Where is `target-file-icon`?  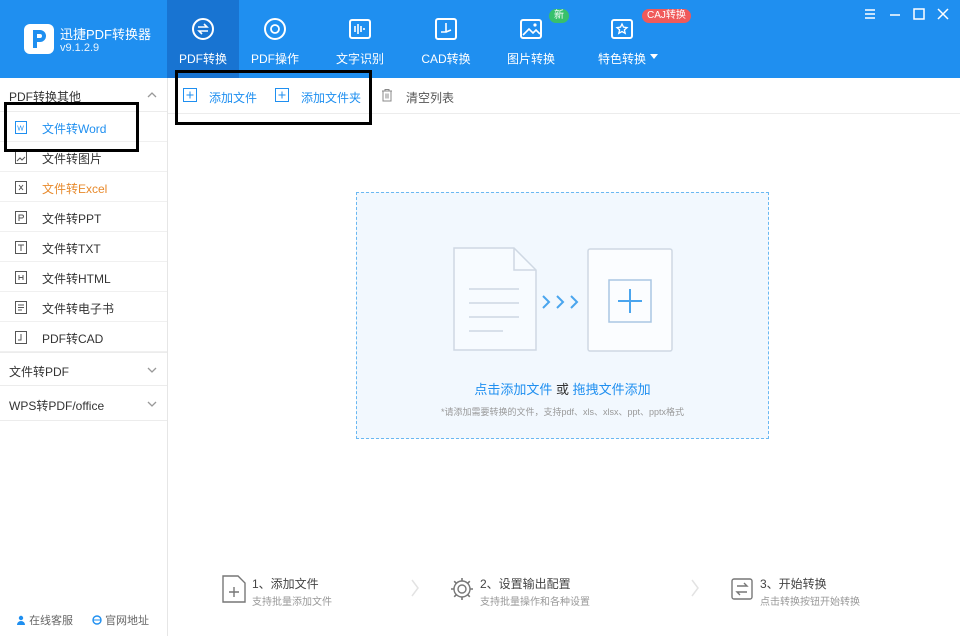 target-file-icon is located at coordinates (630, 300).